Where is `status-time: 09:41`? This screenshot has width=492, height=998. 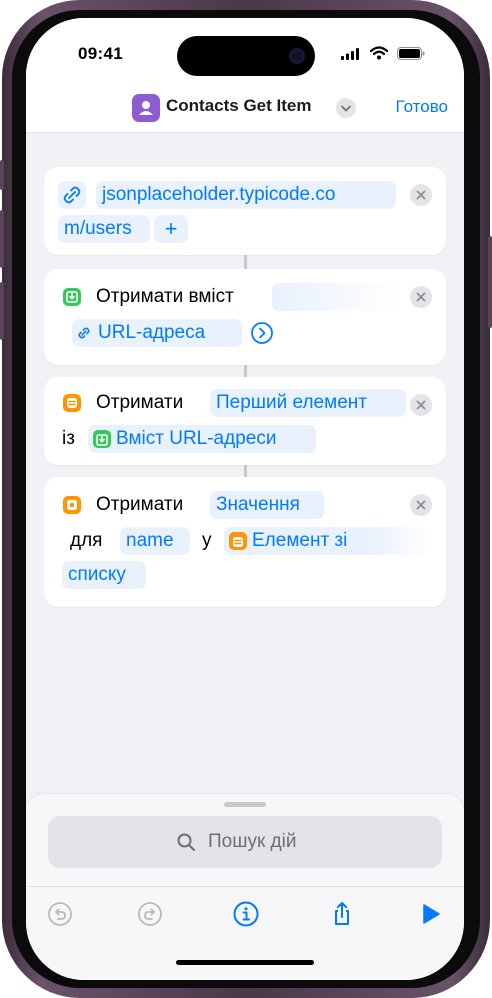 status-time: 09:41 is located at coordinates (100, 53).